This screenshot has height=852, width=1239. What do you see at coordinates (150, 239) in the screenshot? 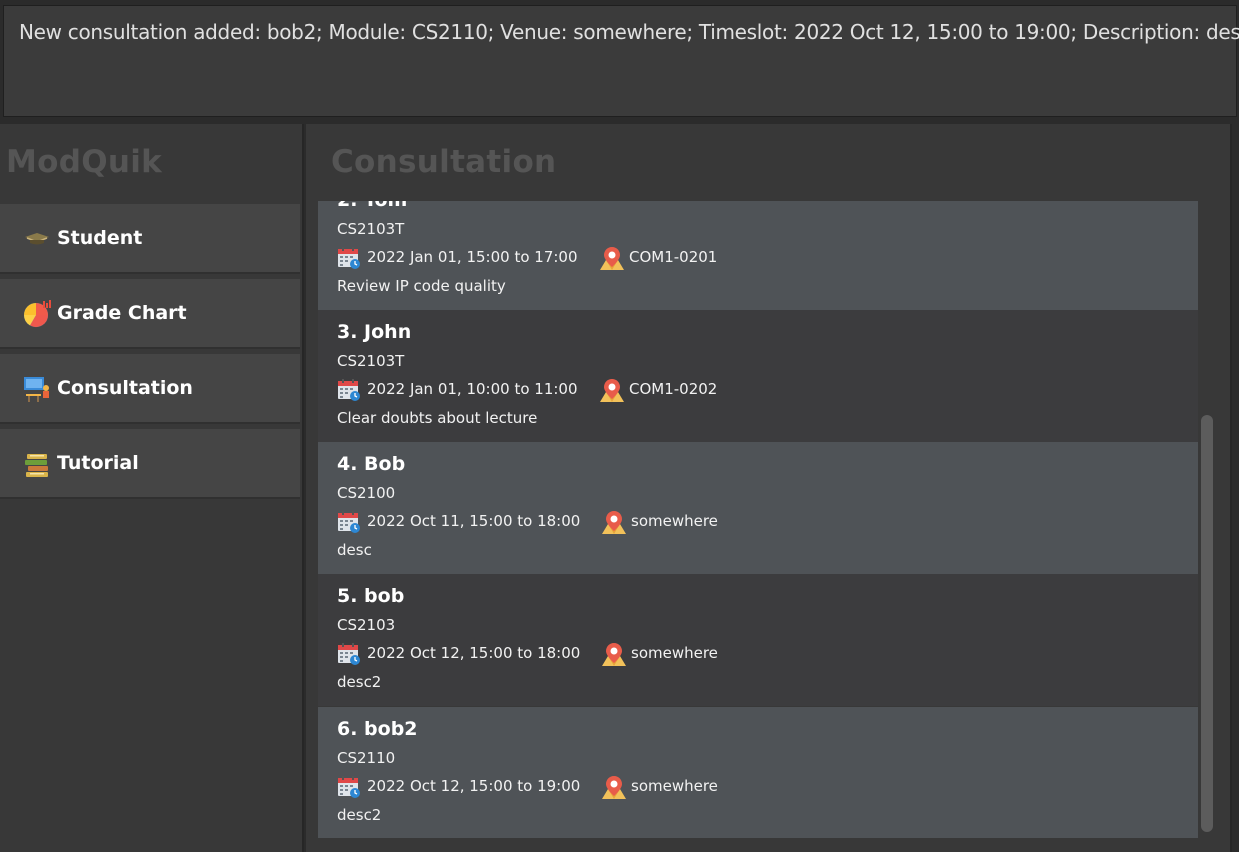
I see `sidebar-item-student: Student` at bounding box center [150, 239].